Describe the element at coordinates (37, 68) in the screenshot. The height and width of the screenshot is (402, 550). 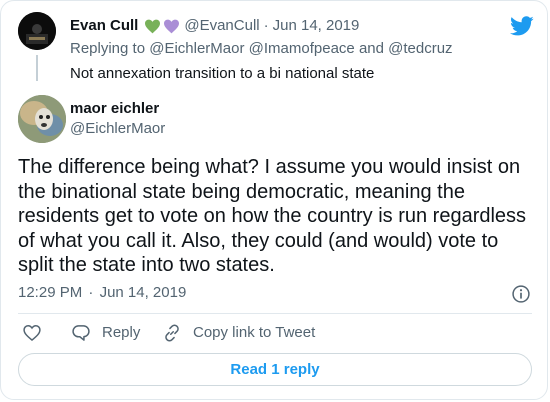
I see `thread-connector-line` at that location.